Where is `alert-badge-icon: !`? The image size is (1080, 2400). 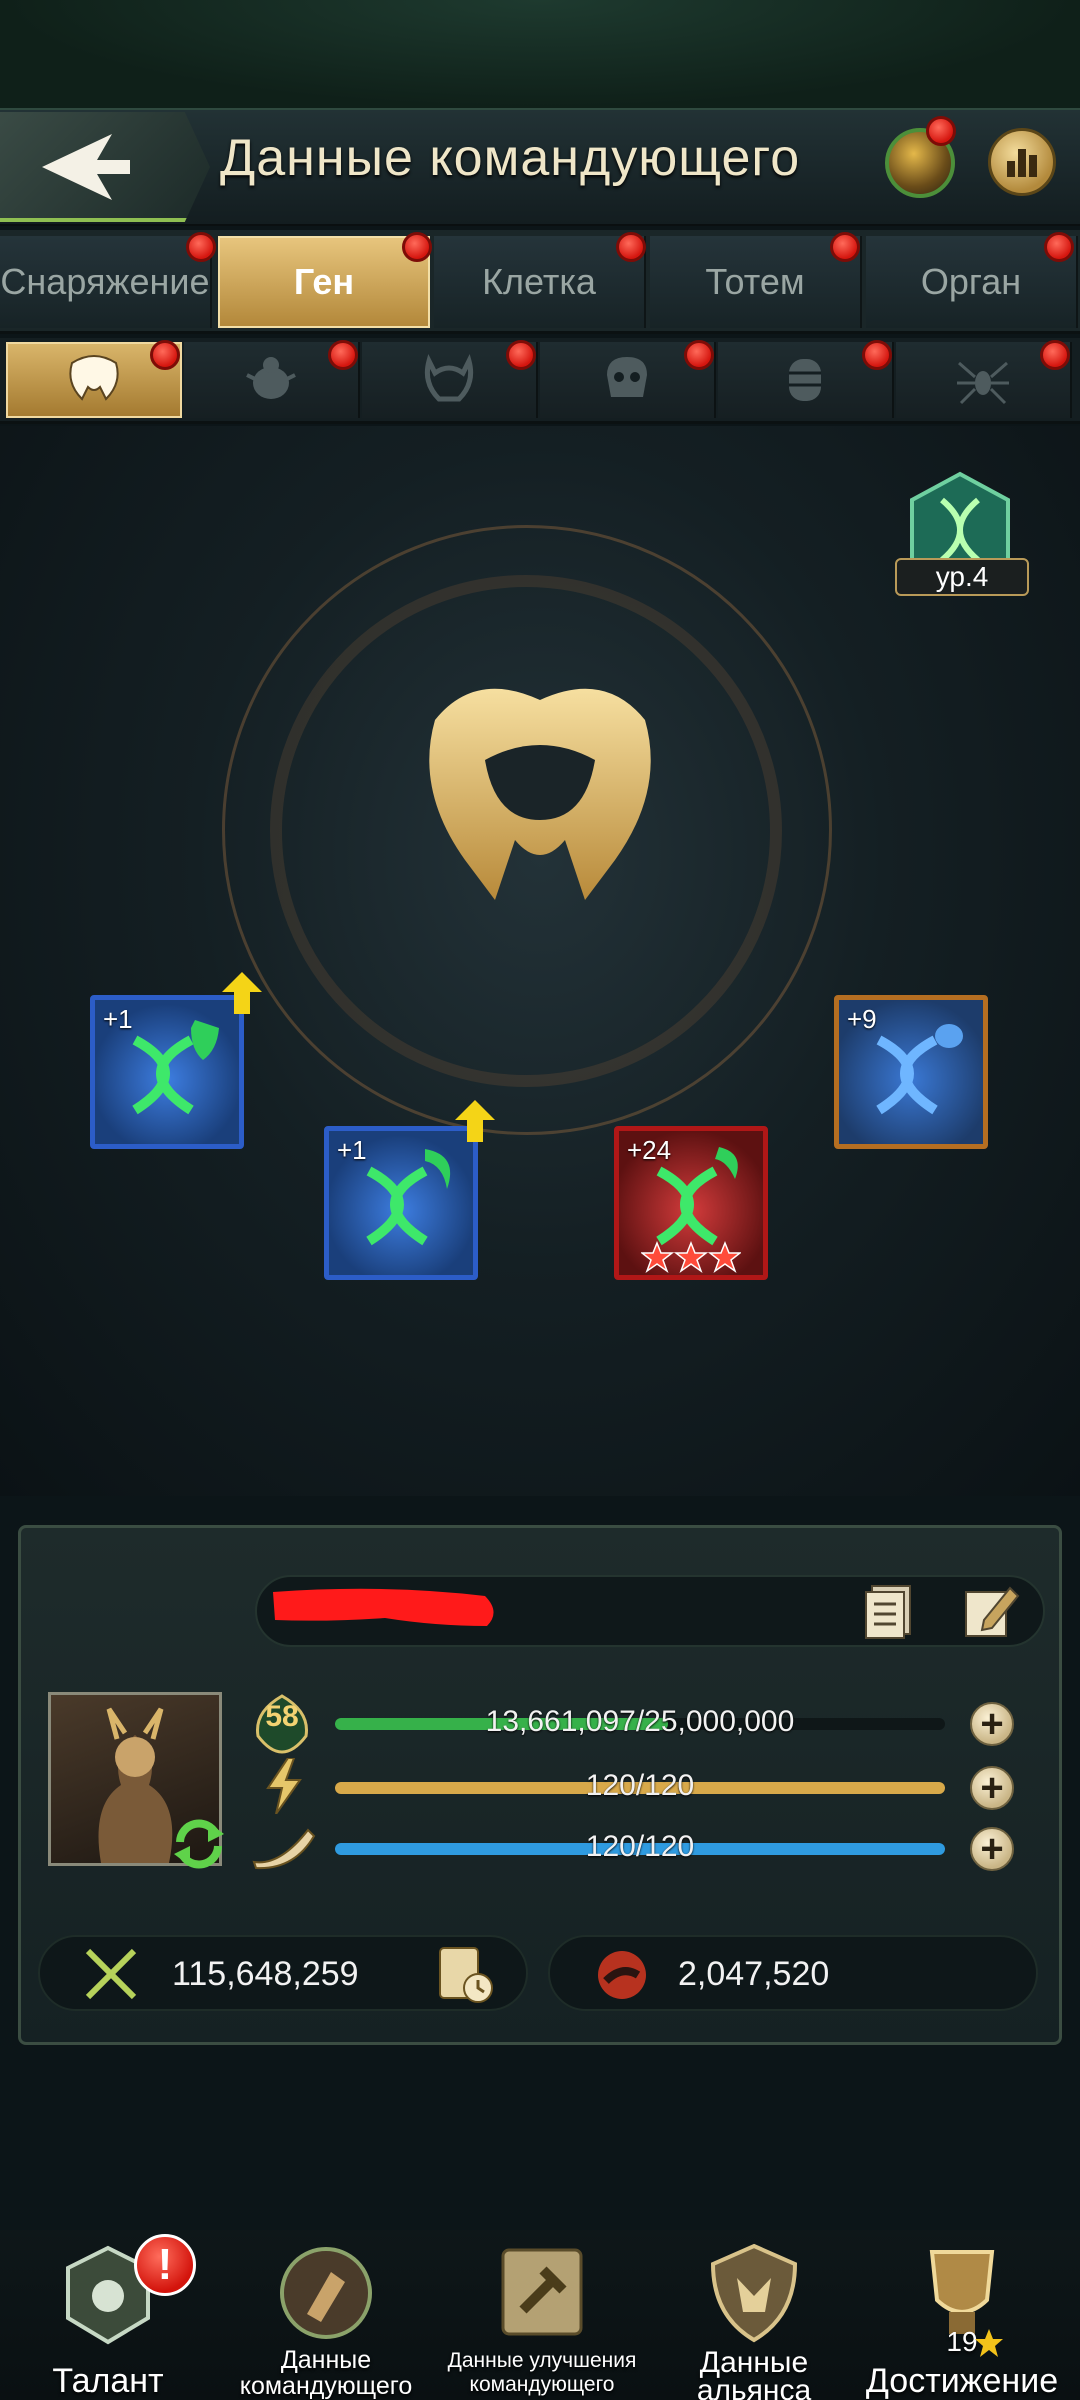 alert-badge-icon: ! is located at coordinates (165, 2265).